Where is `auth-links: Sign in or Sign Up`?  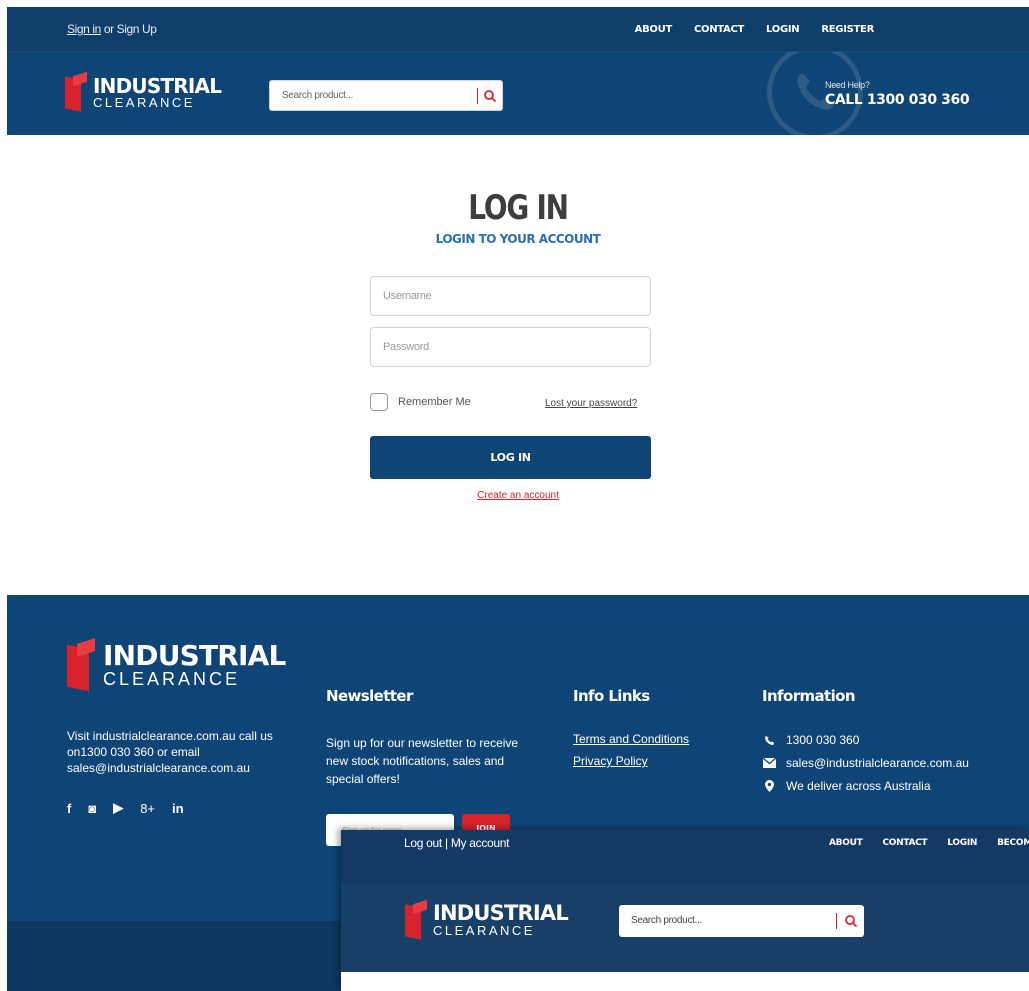 auth-links: Sign in or Sign Up is located at coordinates (112, 29).